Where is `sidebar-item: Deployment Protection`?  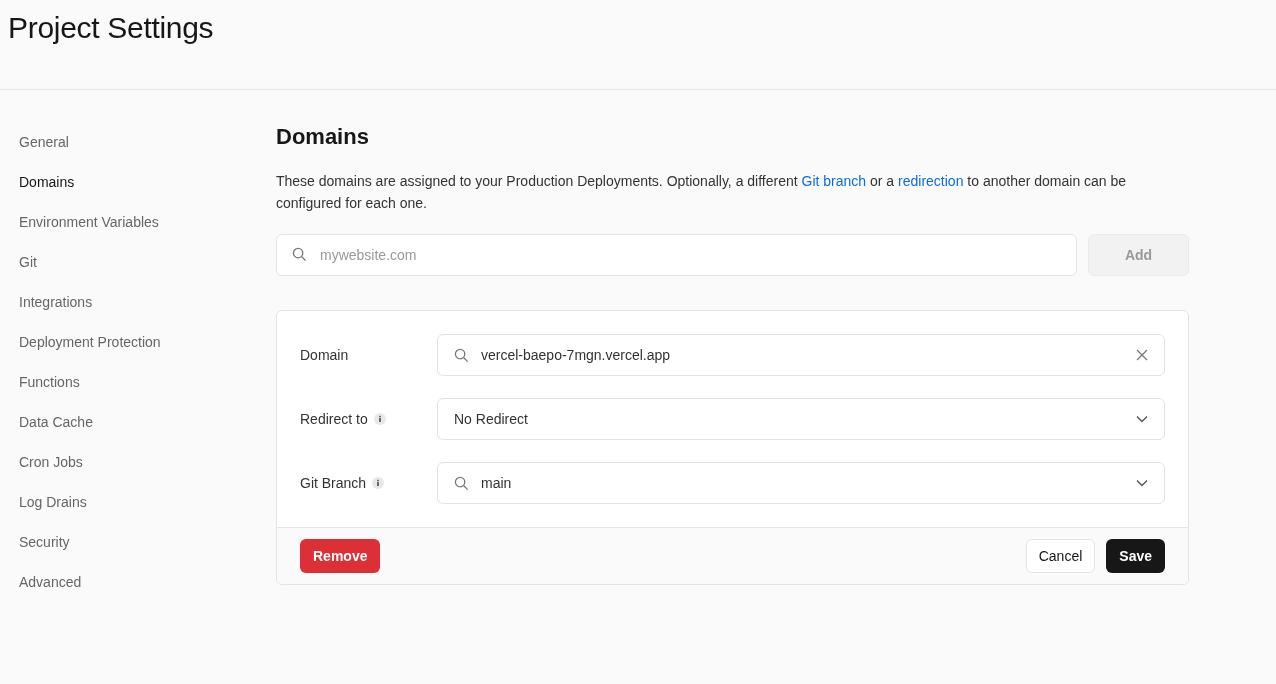 sidebar-item: Deployment Protection is located at coordinates (90, 350).